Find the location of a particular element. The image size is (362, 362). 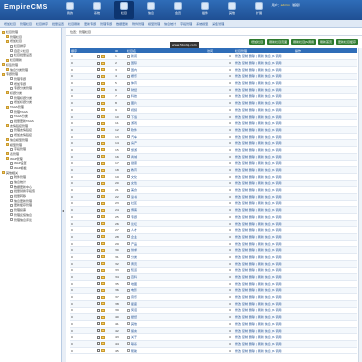

subnav-link: 模型管理 is located at coordinates (154, 24).